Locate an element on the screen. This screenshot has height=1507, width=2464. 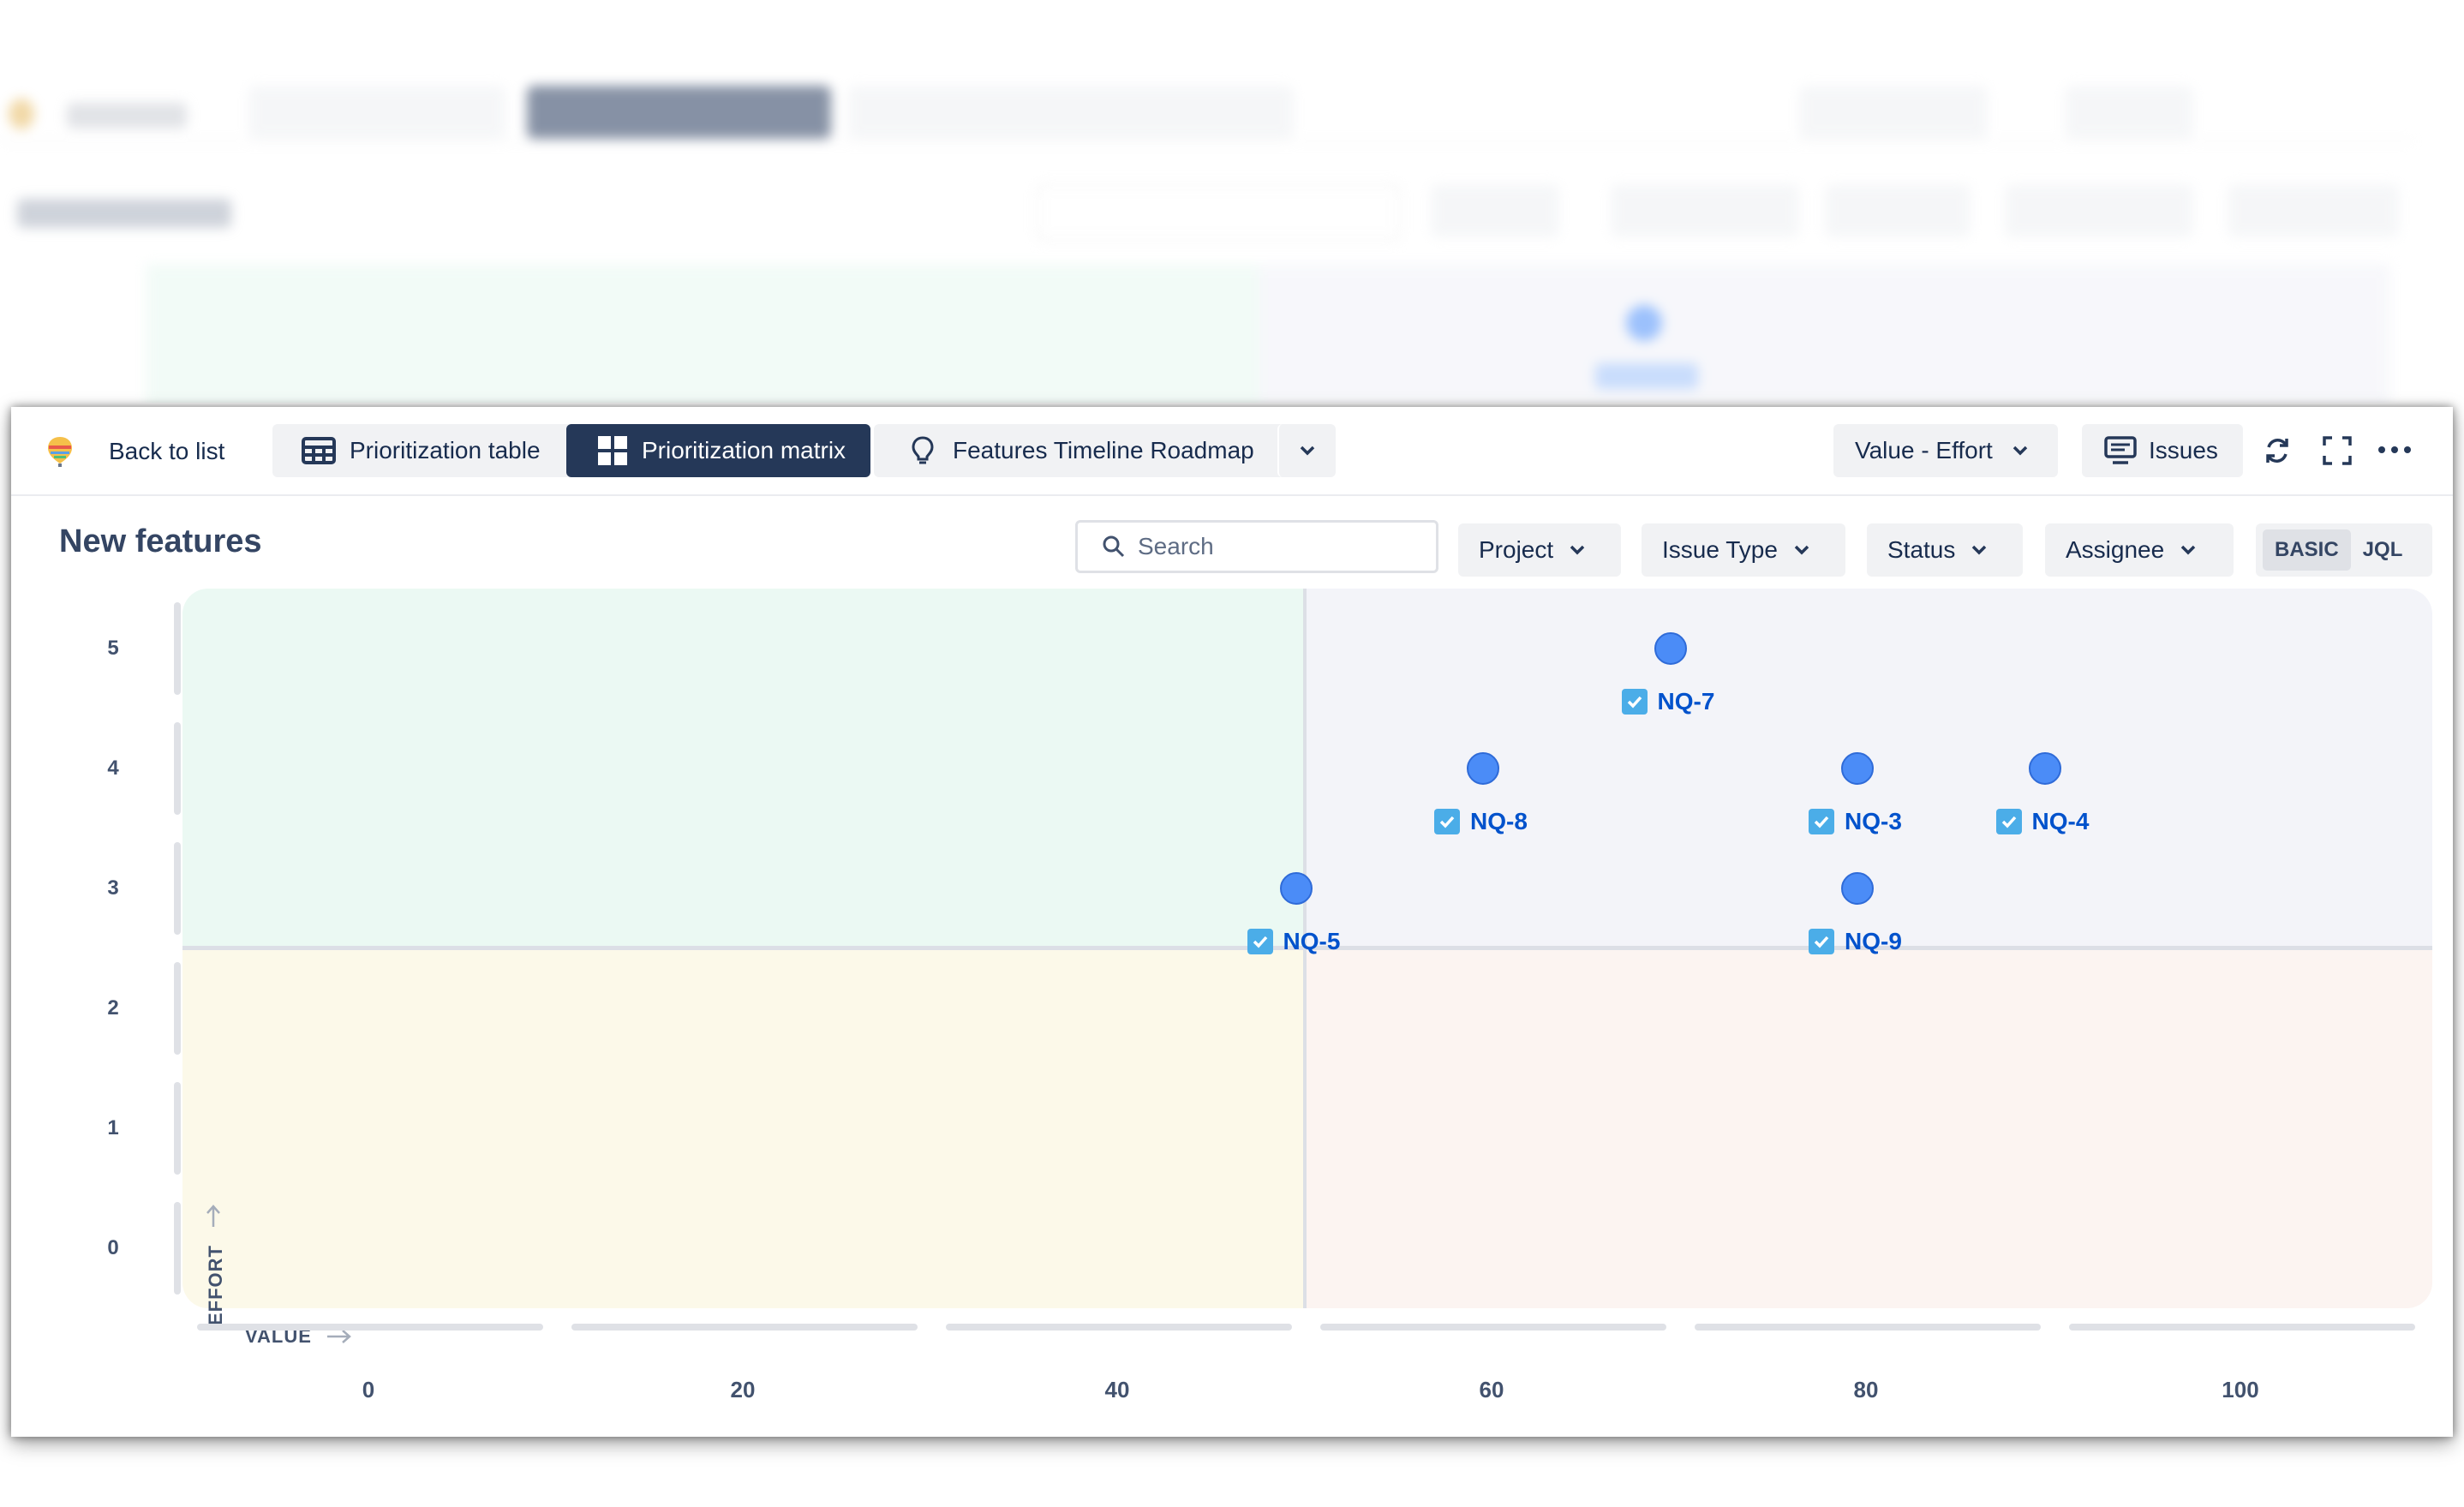
fullscreen-button is located at coordinates (2337, 451).